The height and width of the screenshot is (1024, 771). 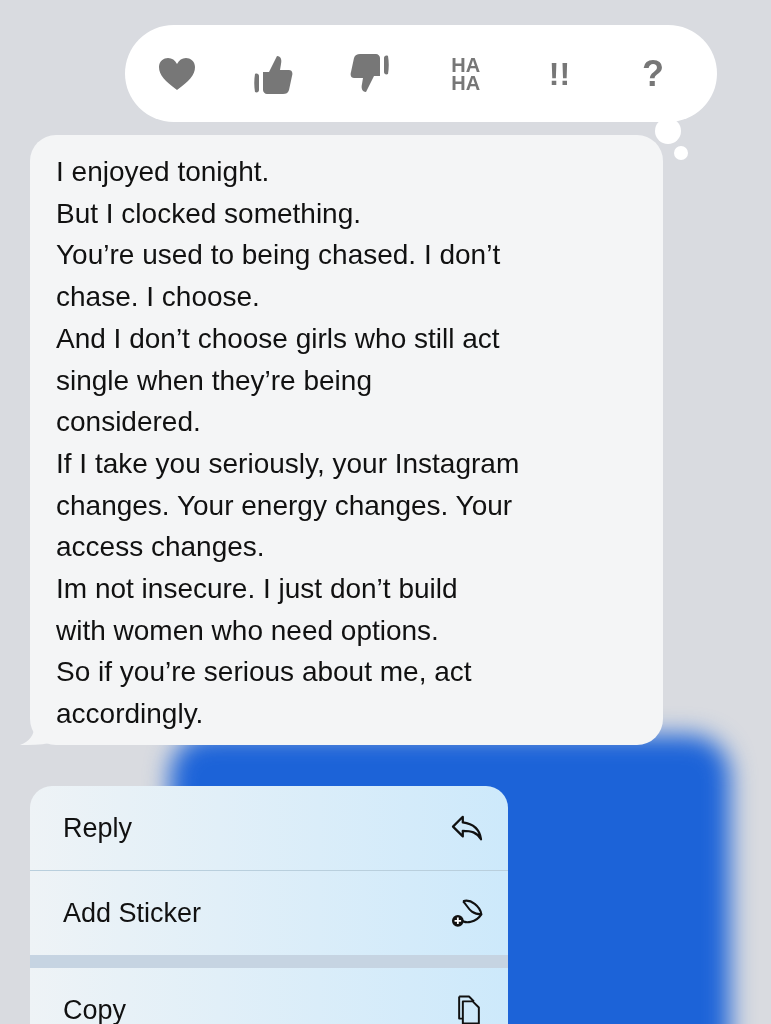 I want to click on message-text: changes. Your energy changes. Your, so click(x=285, y=505).